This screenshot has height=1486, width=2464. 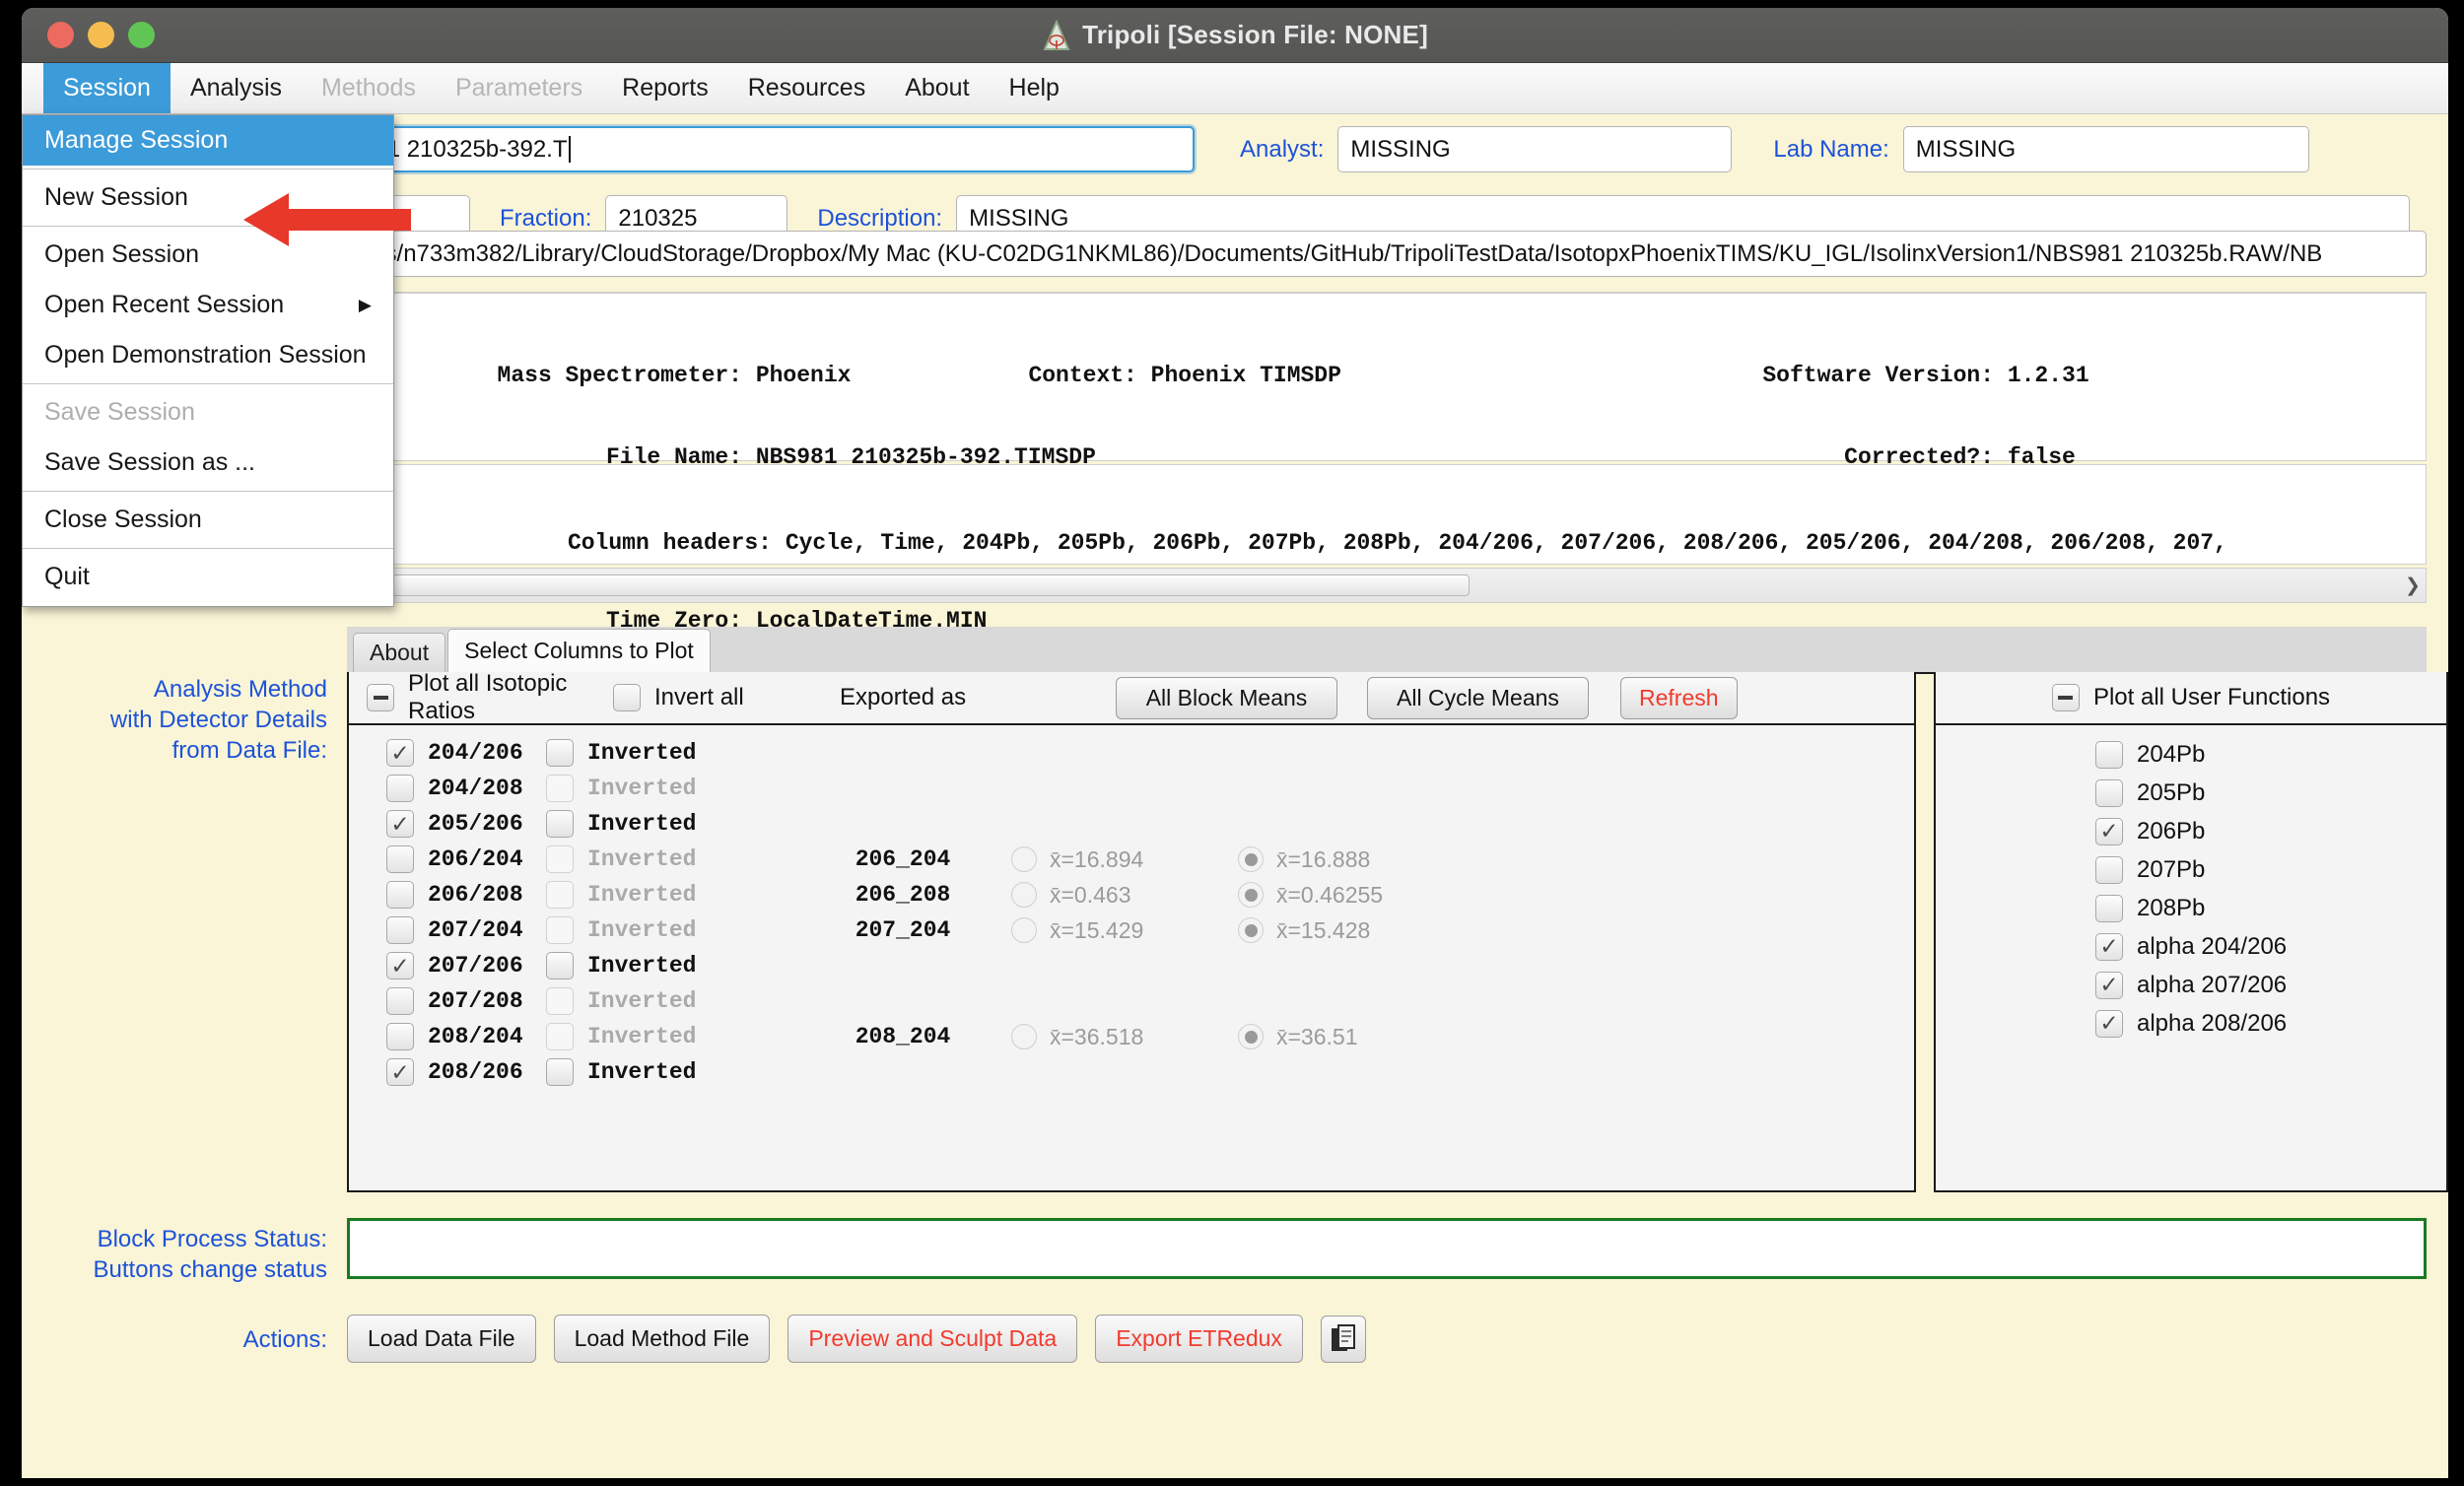 What do you see at coordinates (662, 1339) in the screenshot?
I see `load-method-file-button: Load Method File` at bounding box center [662, 1339].